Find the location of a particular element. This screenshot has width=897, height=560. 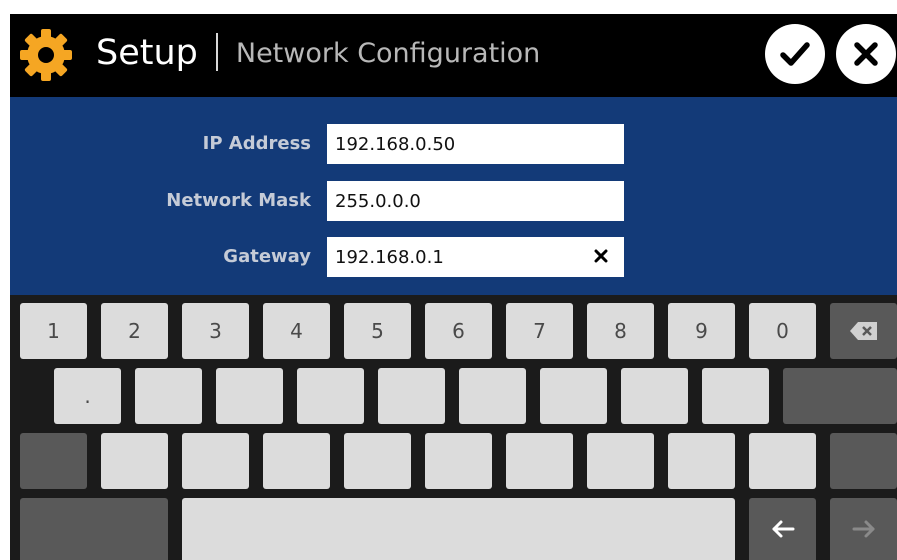

network-mask-row: Network Mask is located at coordinates (453, 201).